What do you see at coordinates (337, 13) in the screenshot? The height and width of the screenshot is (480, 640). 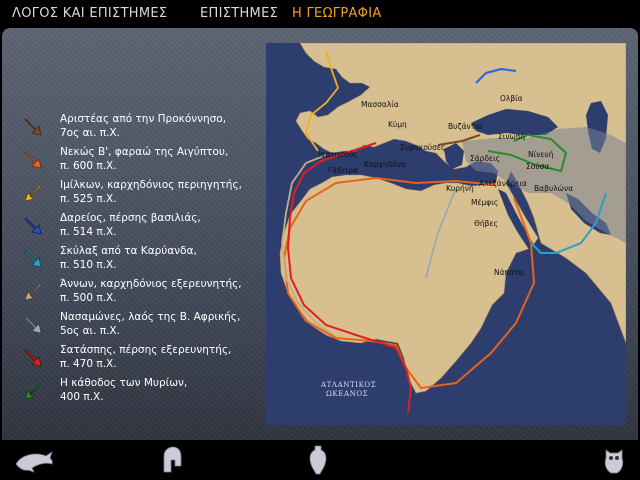 I see `breadcrumb-item-geografia: Η ΓΕΩΓΡΑΦΙΑ` at bounding box center [337, 13].